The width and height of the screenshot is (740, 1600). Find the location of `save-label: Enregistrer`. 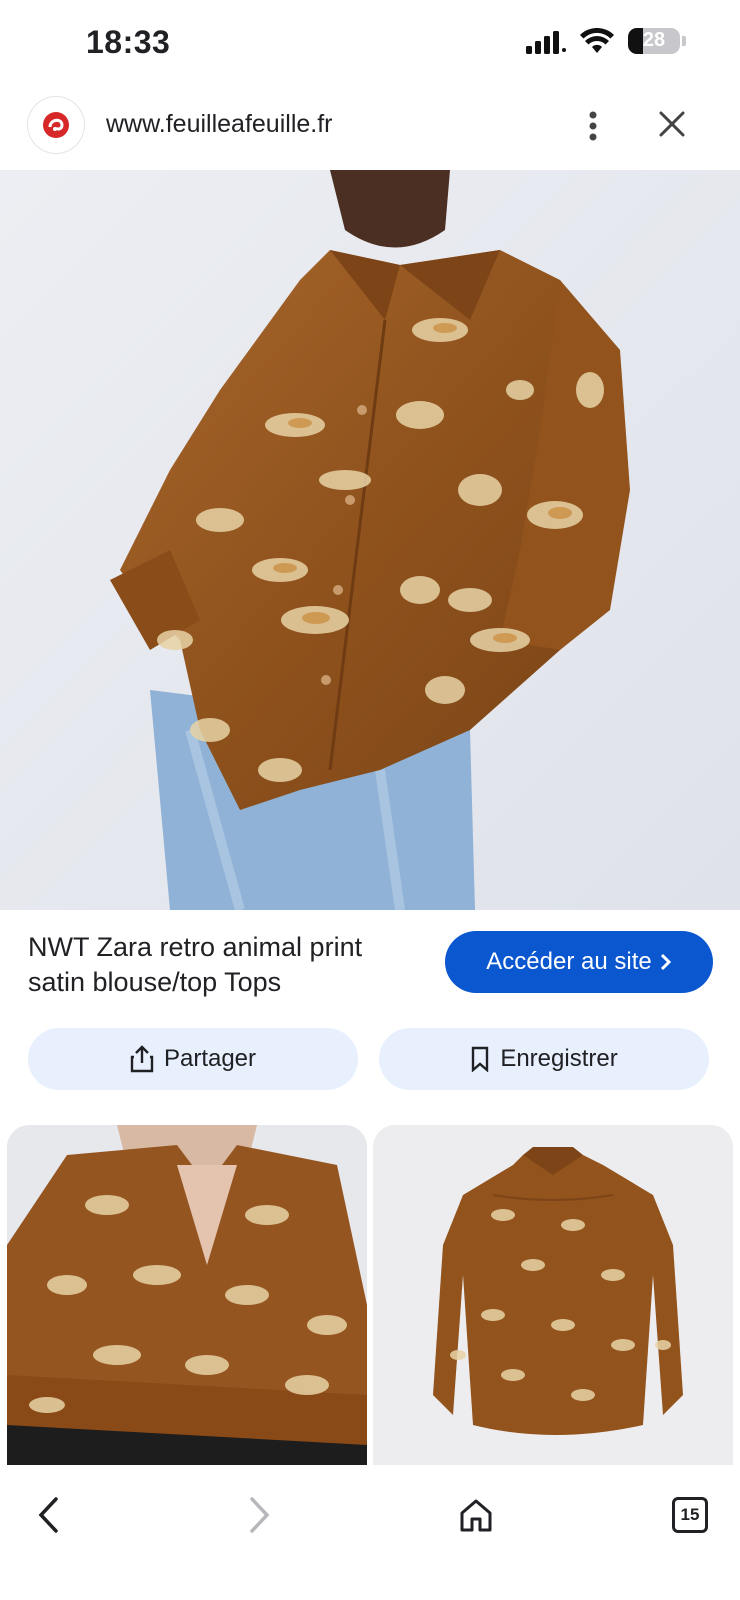

save-label: Enregistrer is located at coordinates (559, 1058).